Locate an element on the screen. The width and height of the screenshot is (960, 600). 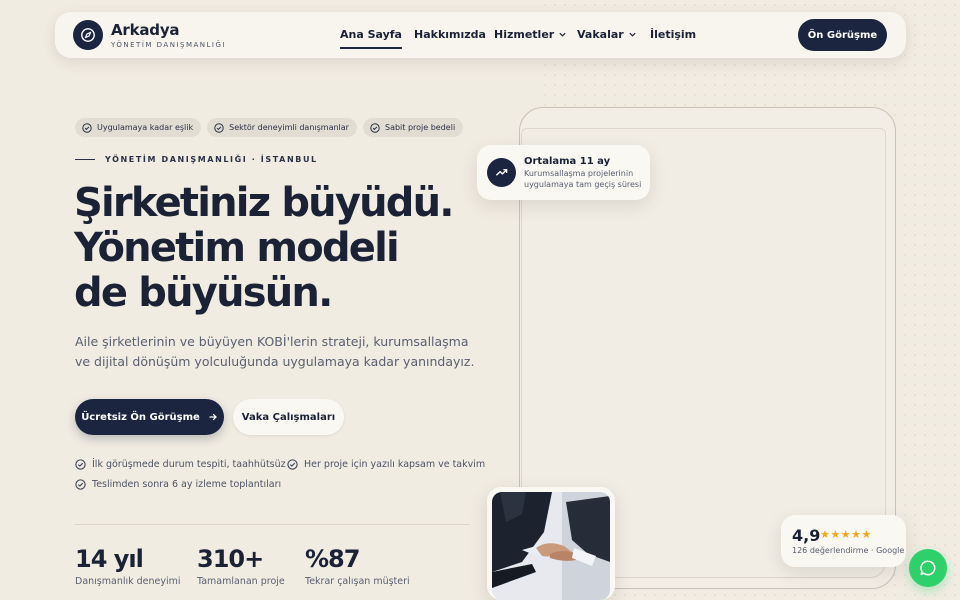
stat-label: Tekrar çalışan müşteri is located at coordinates (357, 581).